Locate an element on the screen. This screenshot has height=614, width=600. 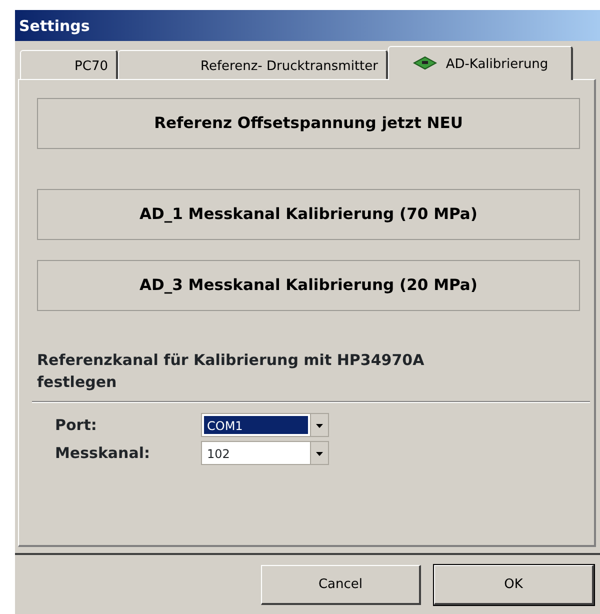
action-button: AD_3 Messkanal Kalibrierung (20 MPa) is located at coordinates (308, 285).